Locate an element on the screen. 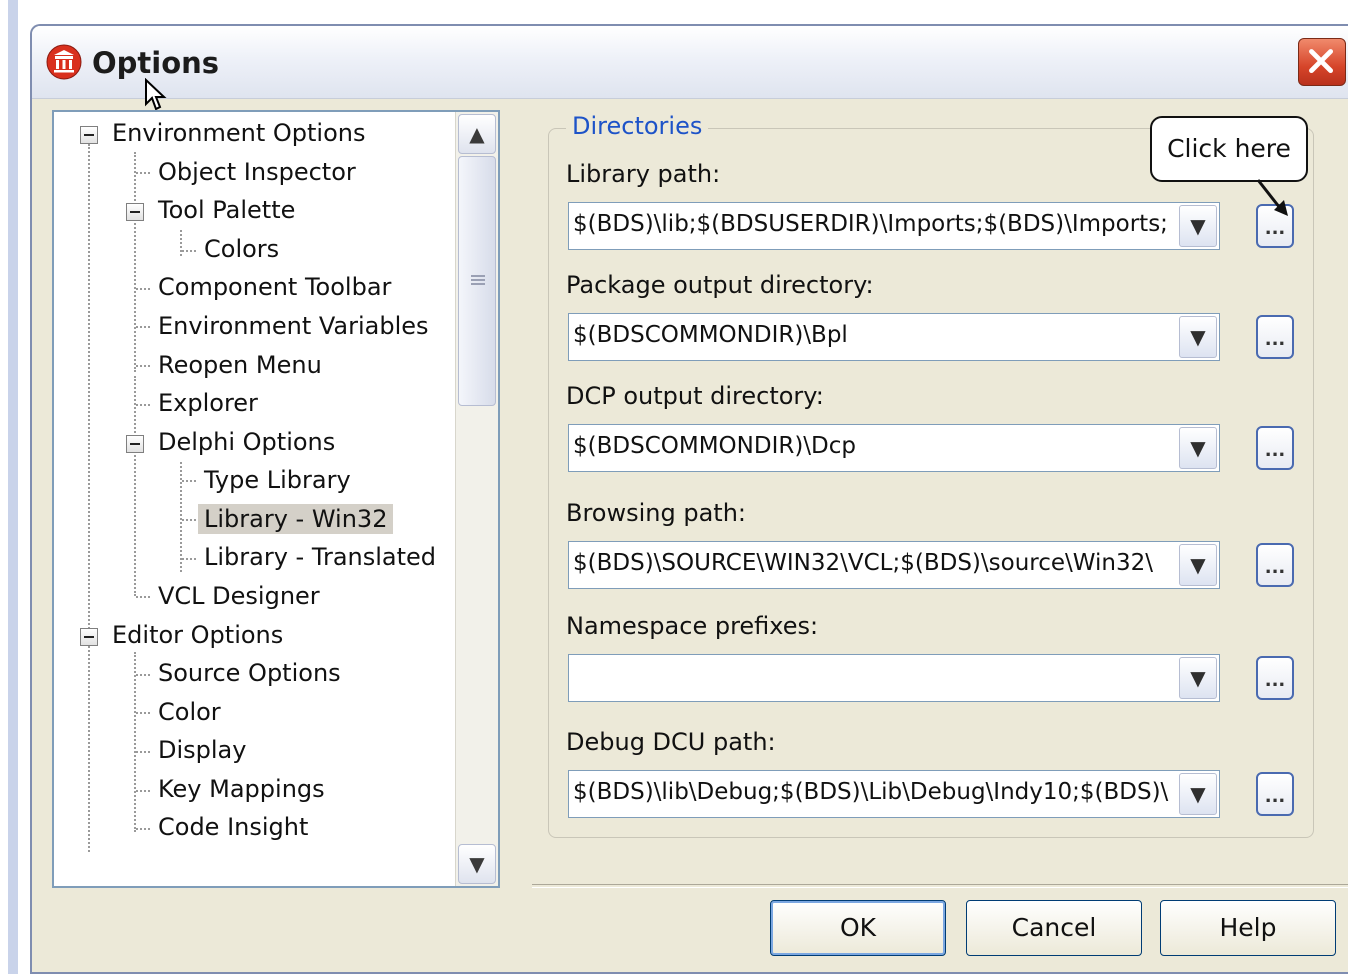 The image size is (1348, 974). collapse-environment-options-icon is located at coordinates (89, 135).